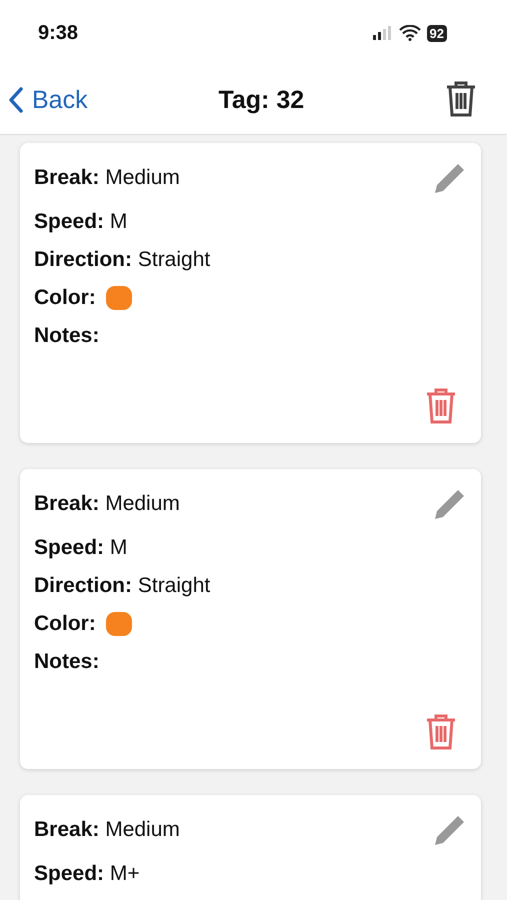 The image size is (507, 900). I want to click on page-title: Tag: 32, so click(261, 100).